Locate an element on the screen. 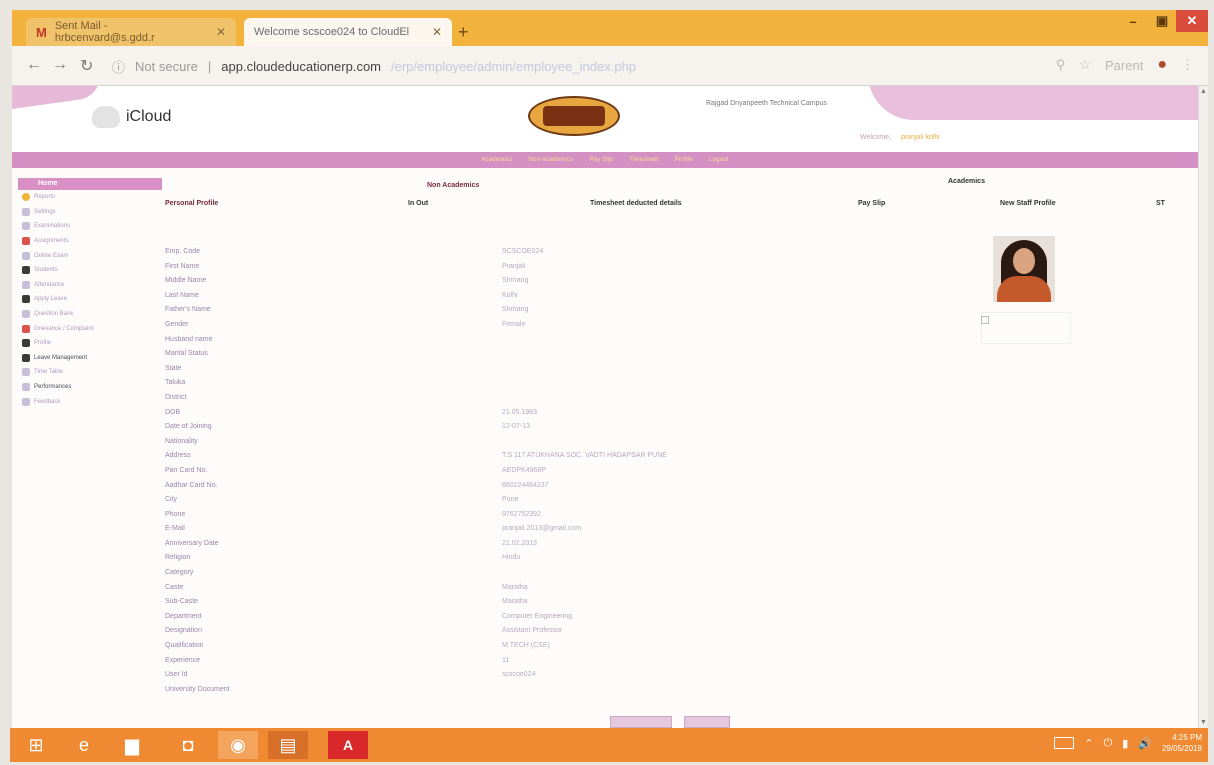  page-scrollbar: ▲ ▼ is located at coordinates (1203, 407).